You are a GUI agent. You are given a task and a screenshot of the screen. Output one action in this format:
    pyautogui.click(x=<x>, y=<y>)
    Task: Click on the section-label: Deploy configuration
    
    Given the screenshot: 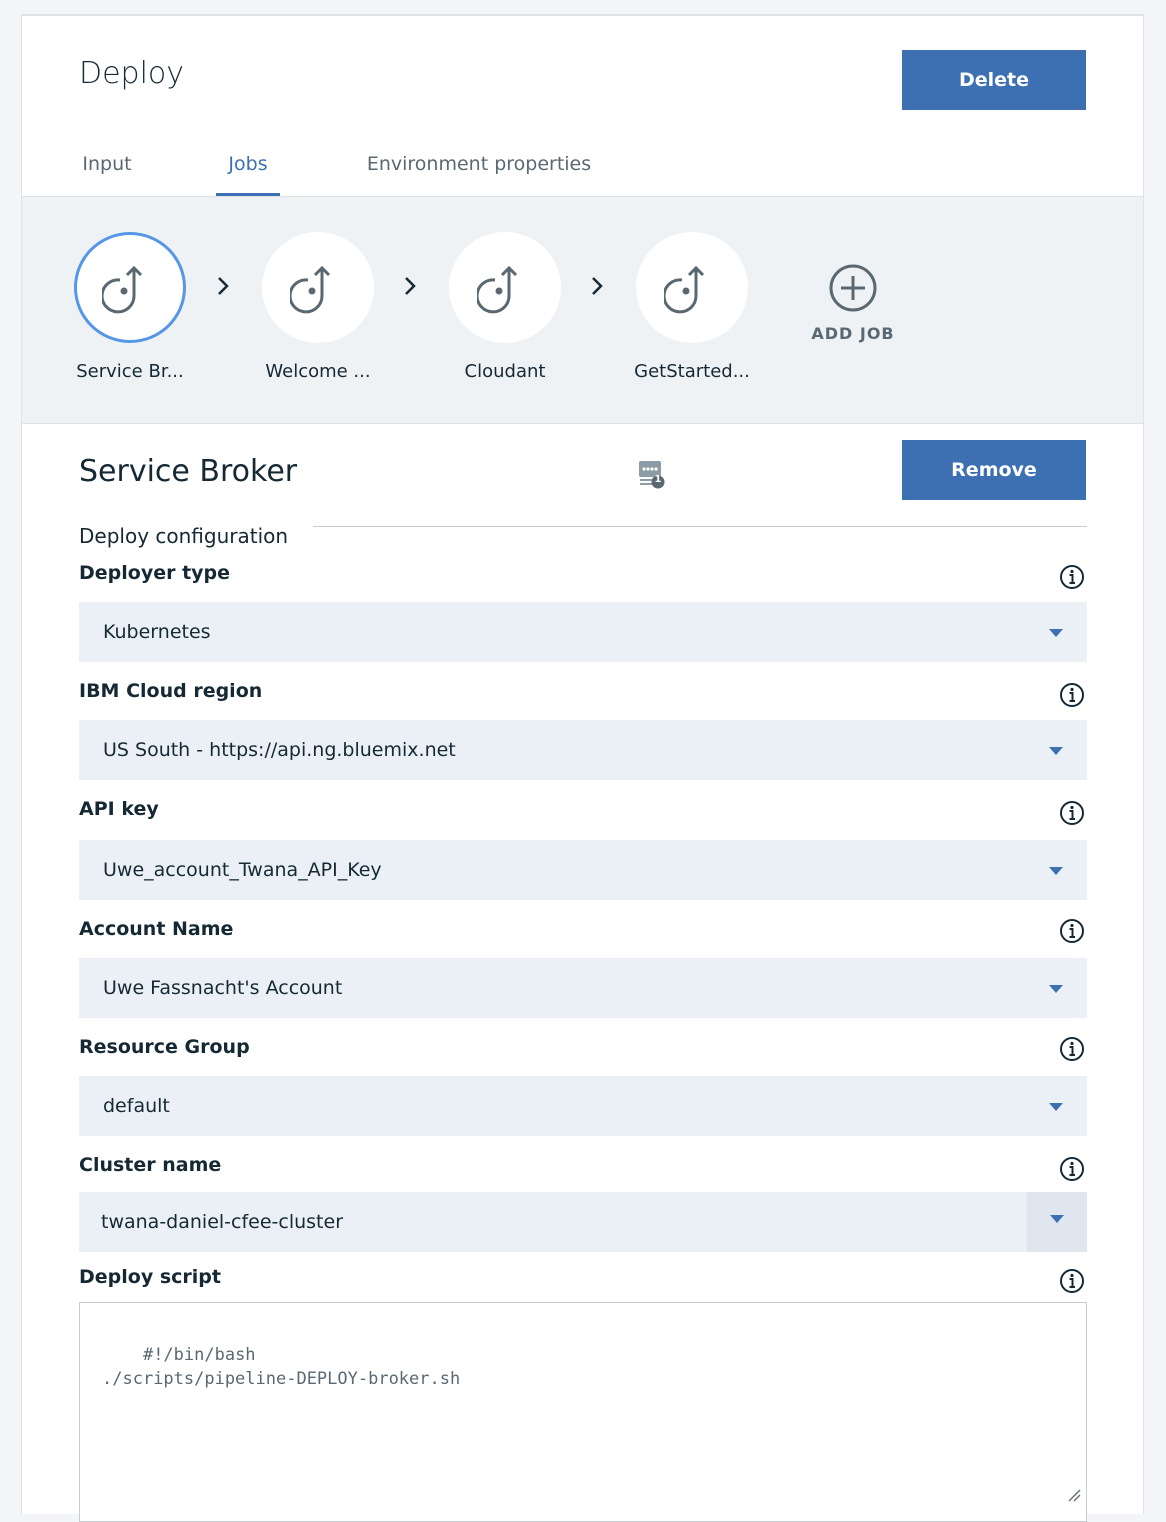 What is the action you would take?
    pyautogui.click(x=184, y=536)
    